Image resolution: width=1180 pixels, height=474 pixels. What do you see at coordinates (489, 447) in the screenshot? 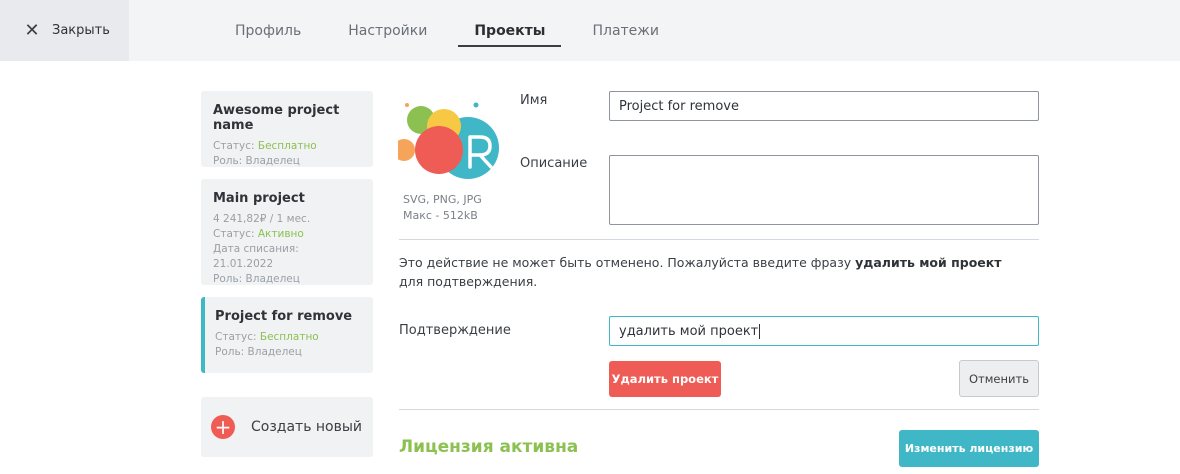
I see `license-status-title: Лицензия активна` at bounding box center [489, 447].